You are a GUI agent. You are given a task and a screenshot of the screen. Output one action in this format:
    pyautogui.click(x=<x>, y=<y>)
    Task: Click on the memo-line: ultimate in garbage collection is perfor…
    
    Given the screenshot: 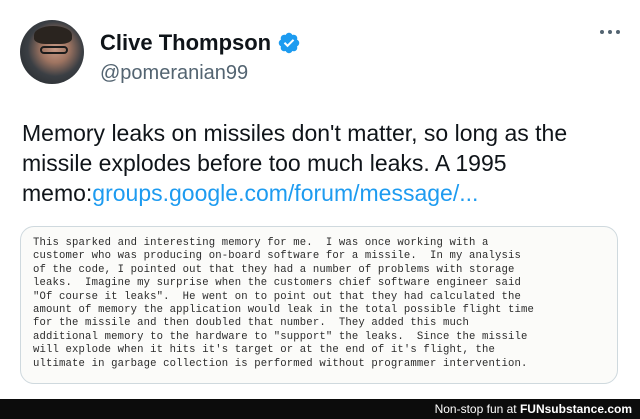 What is the action you would take?
    pyautogui.click(x=280, y=363)
    